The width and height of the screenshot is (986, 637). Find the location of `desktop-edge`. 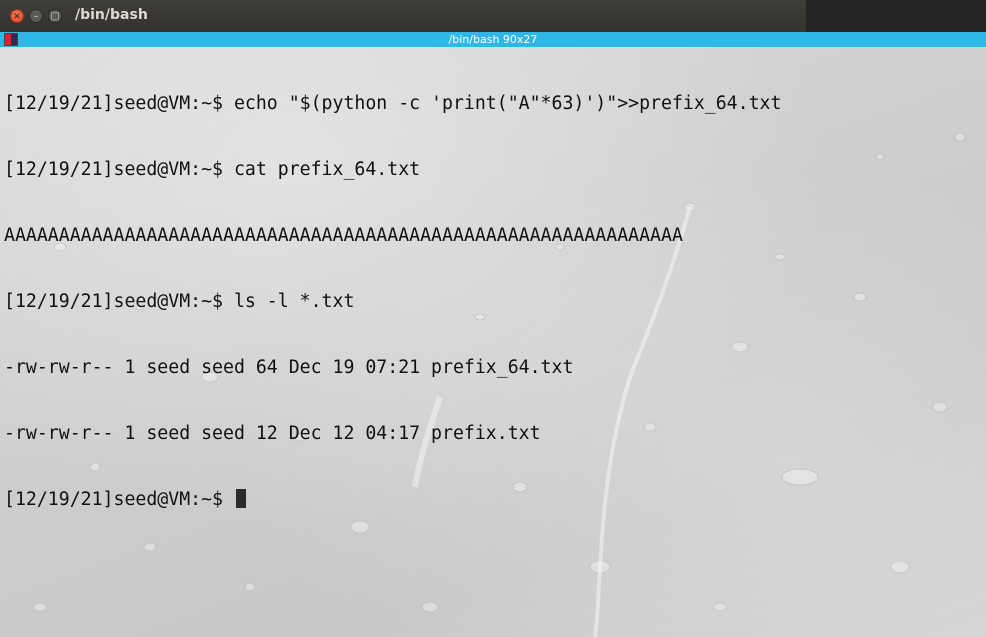

desktop-edge is located at coordinates (896, 16).